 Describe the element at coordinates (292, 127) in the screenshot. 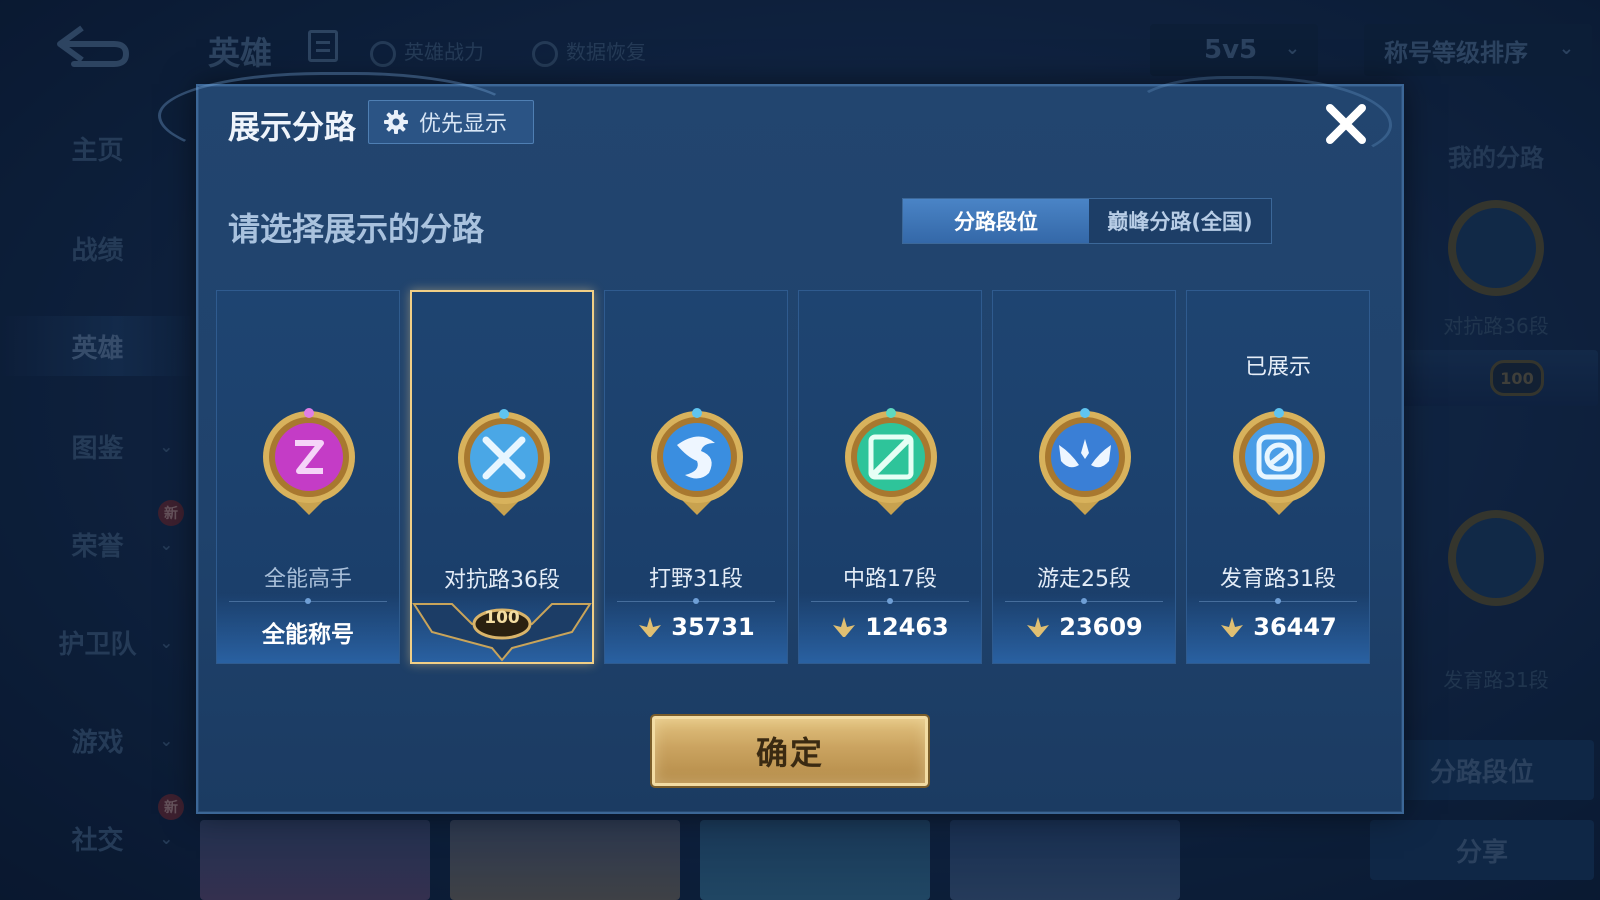

I see `dialog-title: 展示分路` at that location.